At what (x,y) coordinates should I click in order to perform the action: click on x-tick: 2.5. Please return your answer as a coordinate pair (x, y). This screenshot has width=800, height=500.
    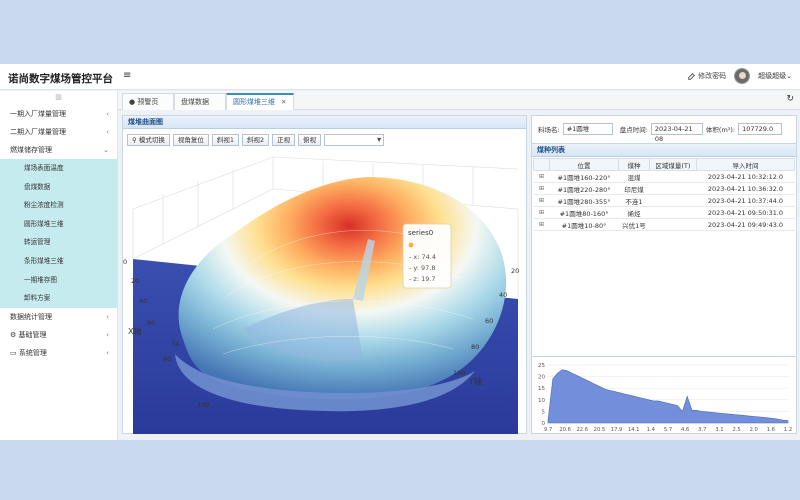
    Looking at the image, I should click on (736, 430).